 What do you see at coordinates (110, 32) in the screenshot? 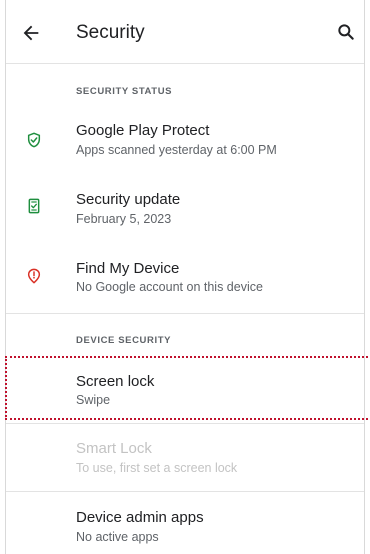
I see `page-title: Security` at bounding box center [110, 32].